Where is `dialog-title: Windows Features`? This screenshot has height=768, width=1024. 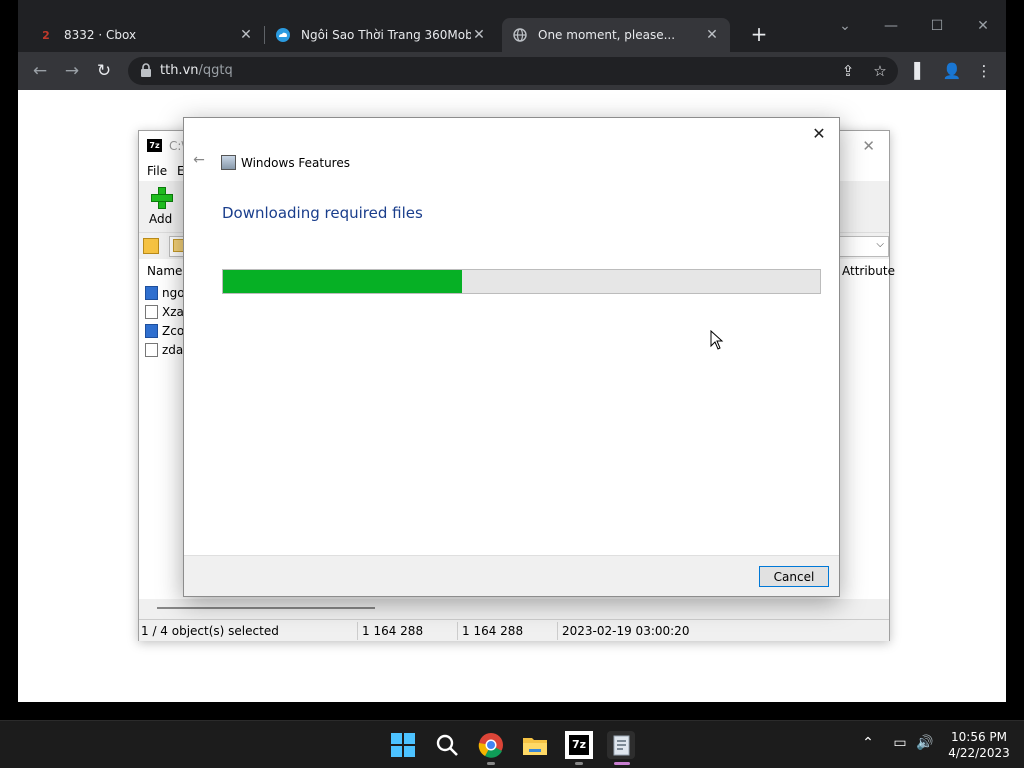 dialog-title: Windows Features is located at coordinates (295, 163).